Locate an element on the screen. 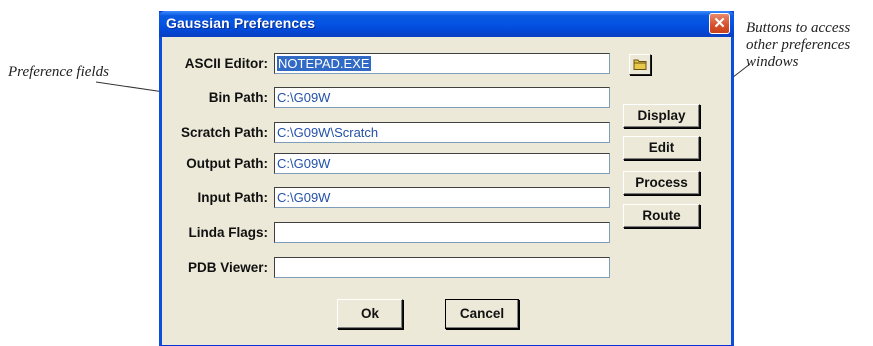 The height and width of the screenshot is (346, 873). pdb-viewer-field is located at coordinates (442, 267).